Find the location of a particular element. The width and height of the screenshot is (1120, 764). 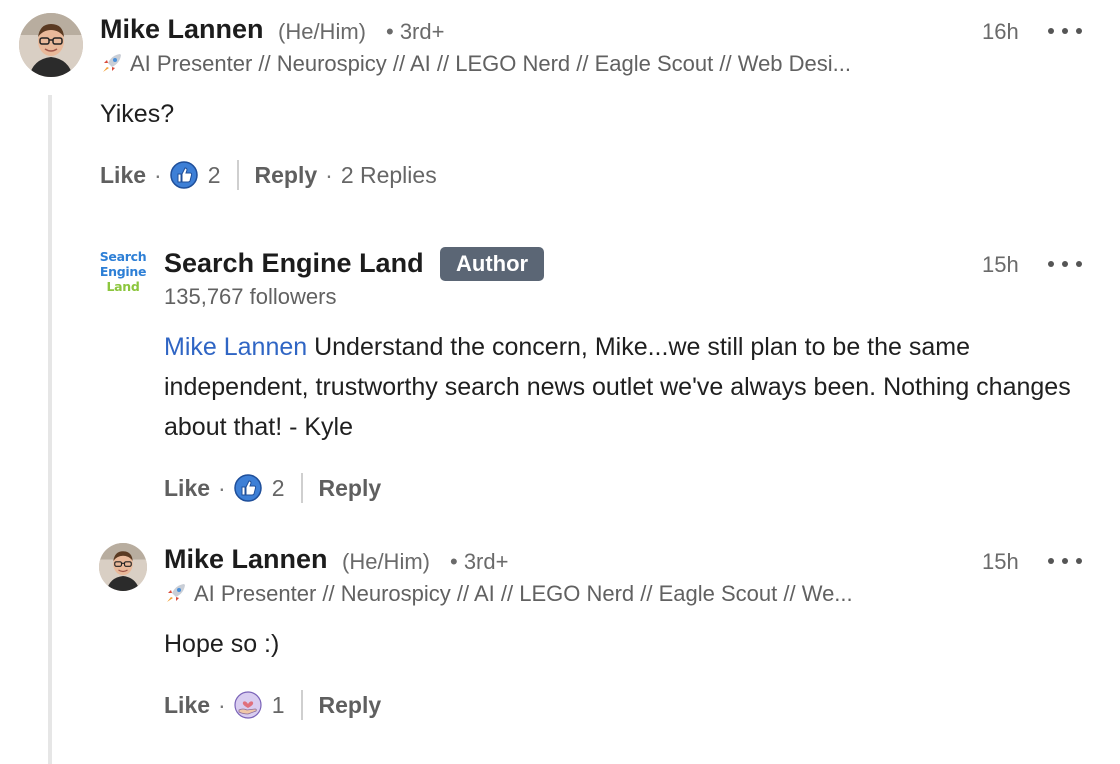

logo-word: Land is located at coordinates (123, 286).